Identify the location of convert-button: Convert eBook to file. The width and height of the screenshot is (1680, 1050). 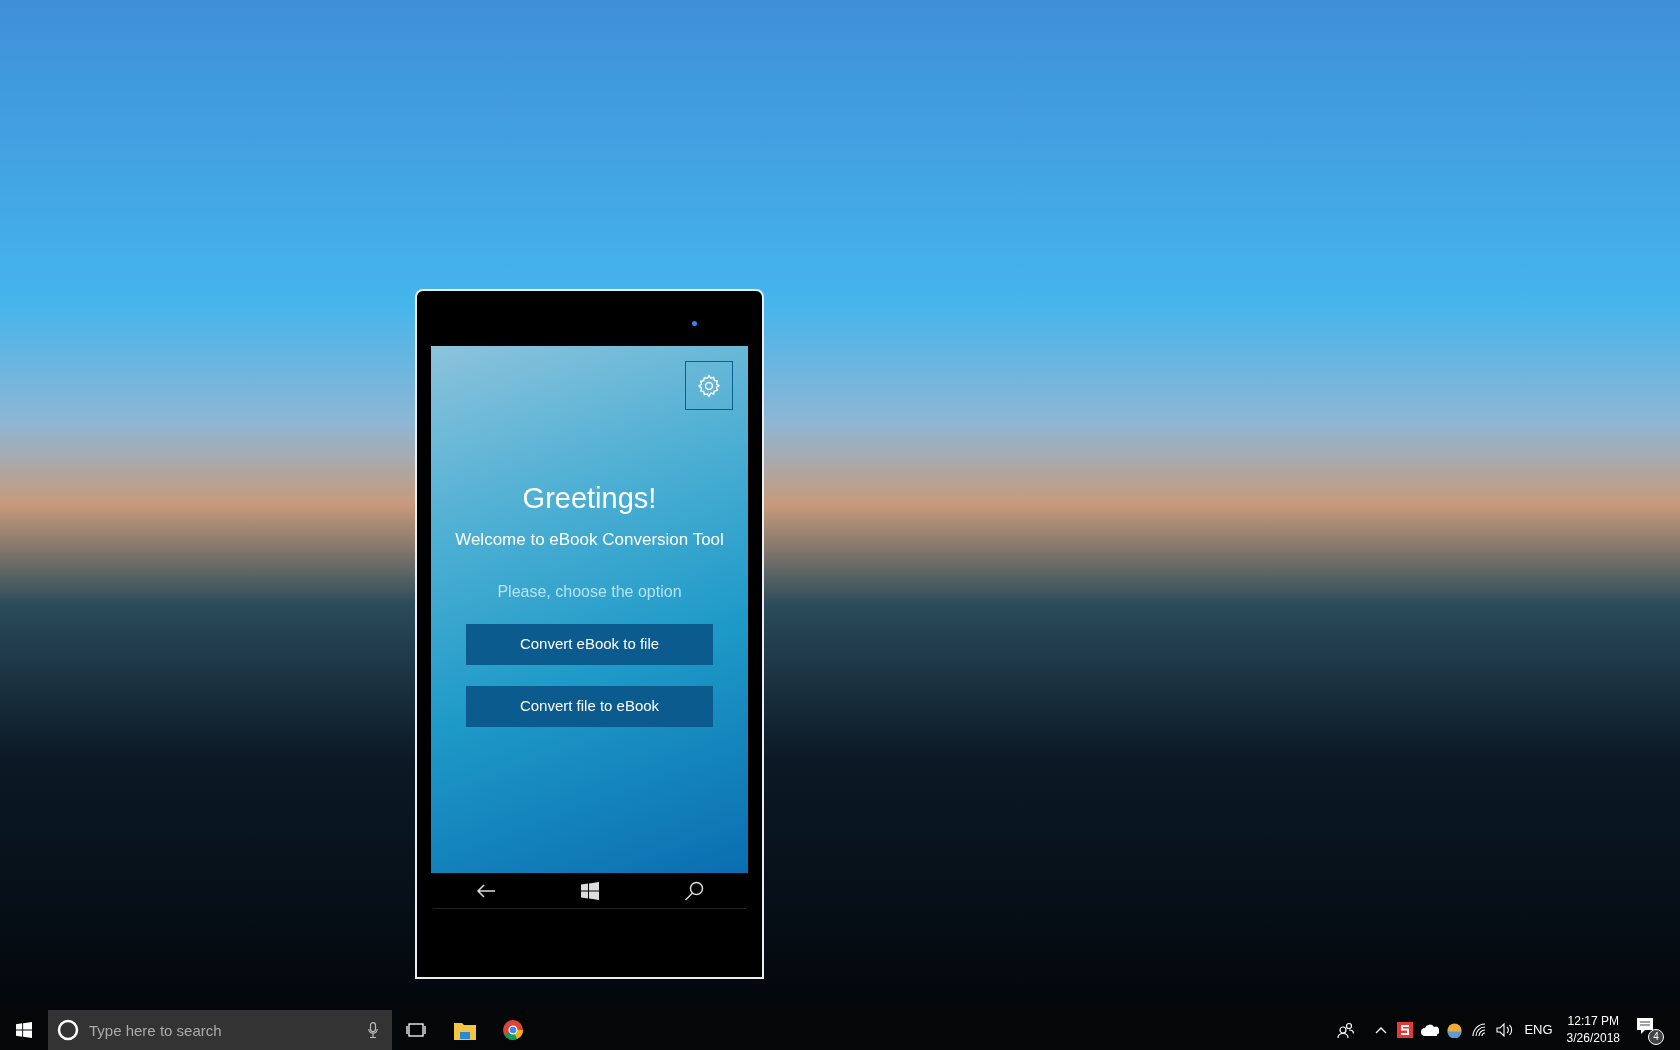
(589, 644).